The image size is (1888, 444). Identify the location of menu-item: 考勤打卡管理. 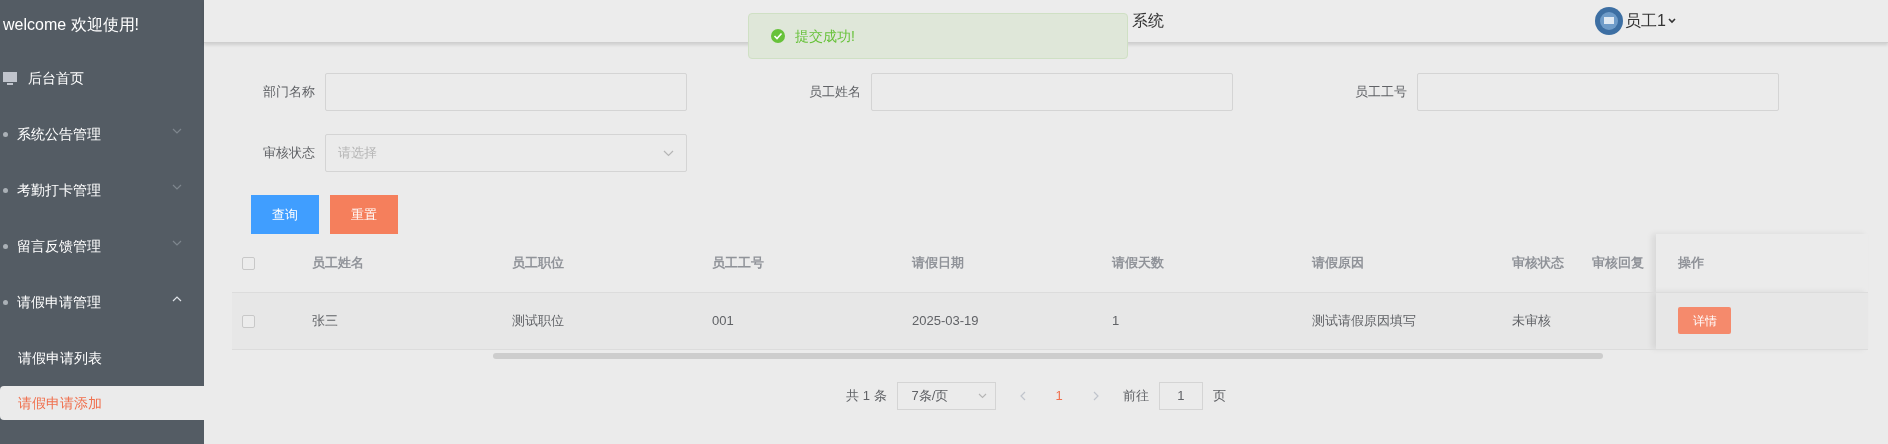
(59, 190).